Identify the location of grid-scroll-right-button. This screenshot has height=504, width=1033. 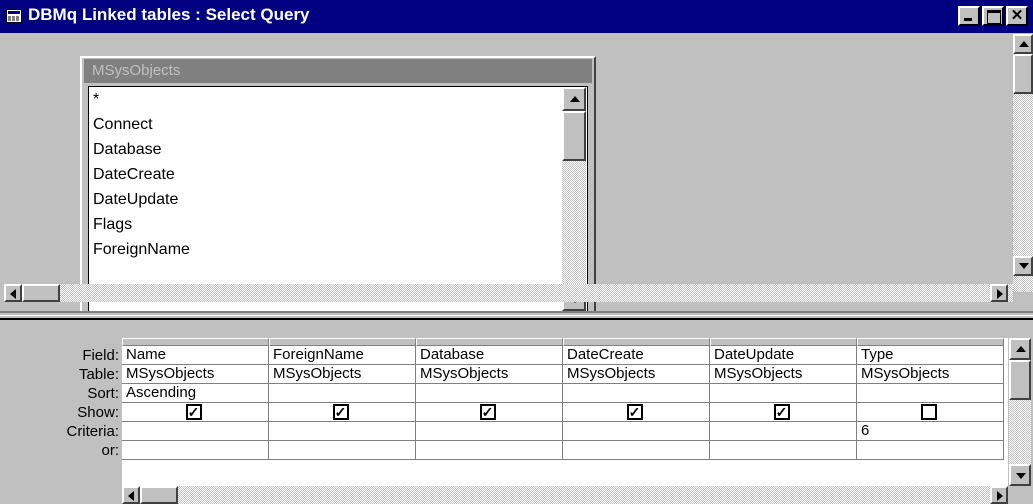
(999, 495).